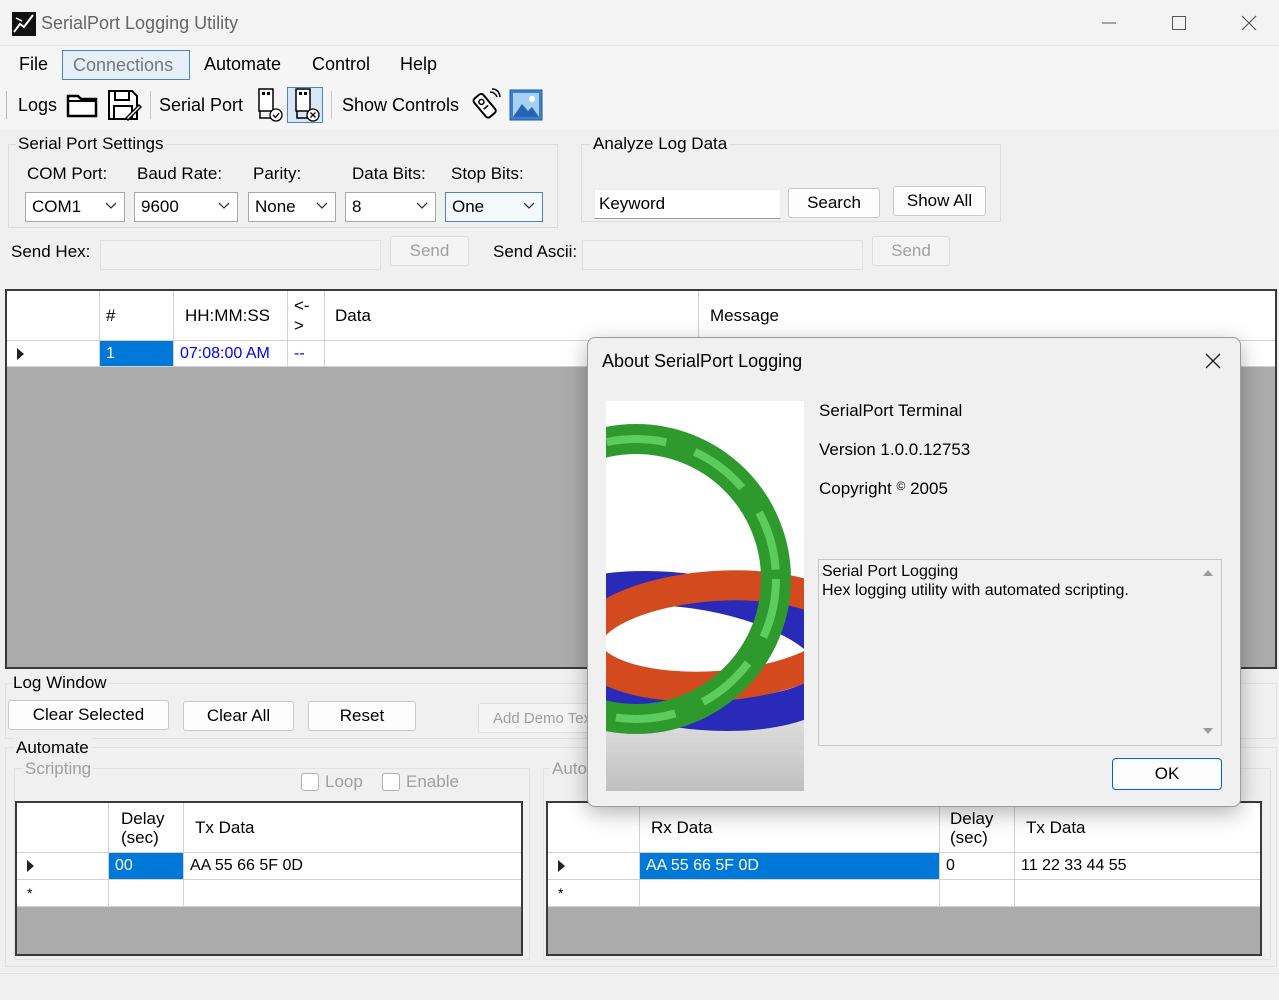  I want to click on logs-label: Logs, so click(38, 105).